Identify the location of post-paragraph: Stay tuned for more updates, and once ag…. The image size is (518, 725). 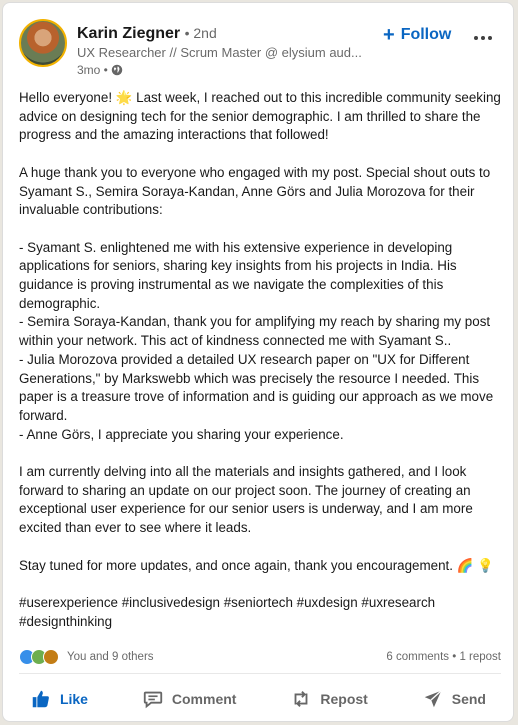
(256, 565).